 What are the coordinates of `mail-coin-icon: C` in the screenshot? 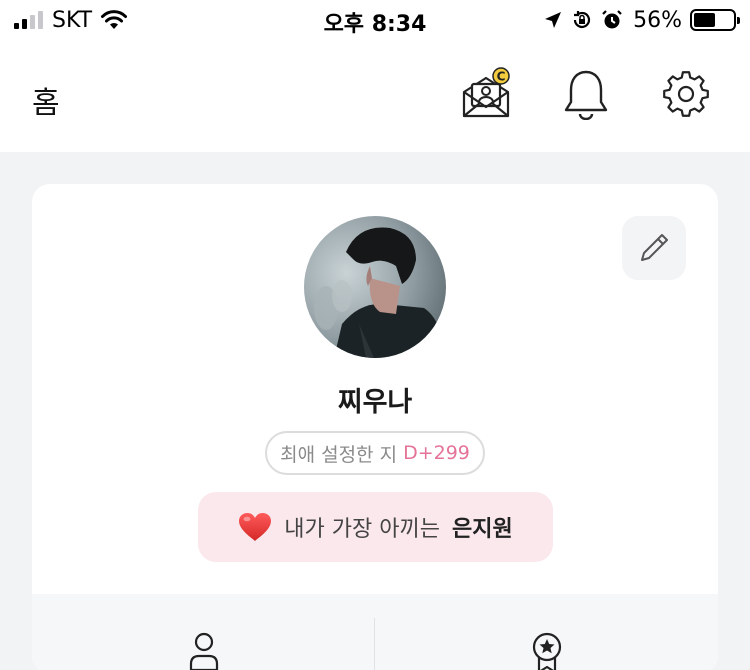 It's located at (486, 92).